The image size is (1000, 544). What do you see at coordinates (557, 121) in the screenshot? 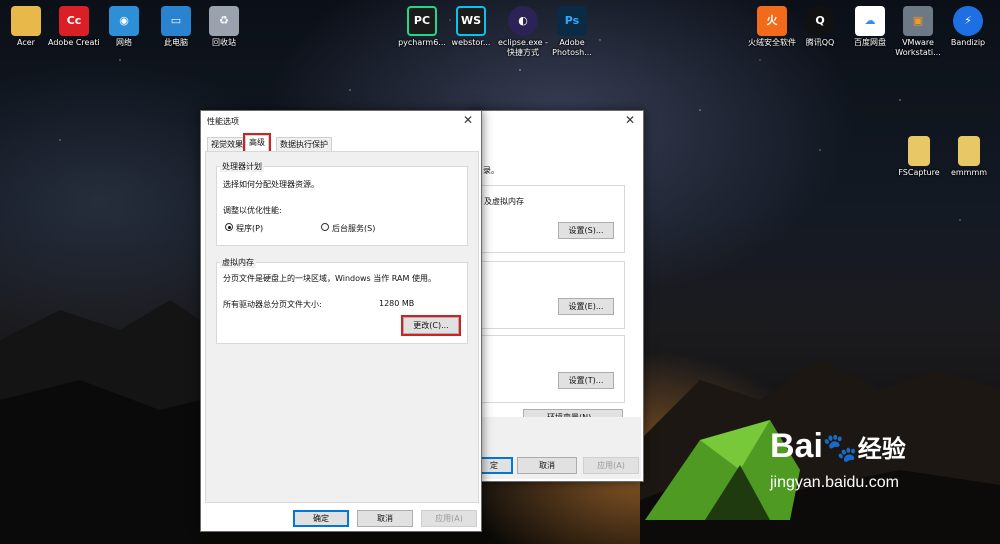
I see `back-titlebar: ✕` at bounding box center [557, 121].